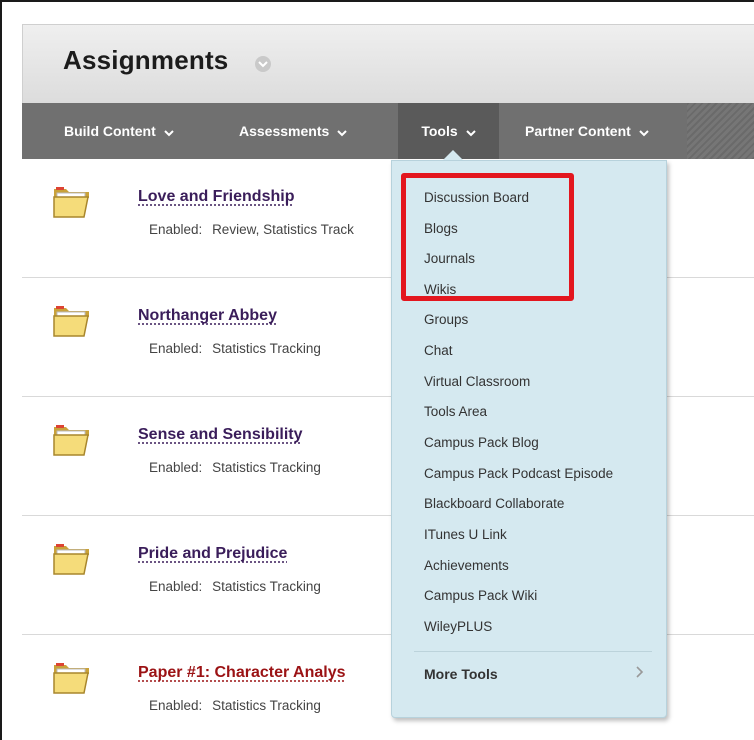 This screenshot has height=740, width=754. I want to click on page-title: Assignments, so click(146, 60).